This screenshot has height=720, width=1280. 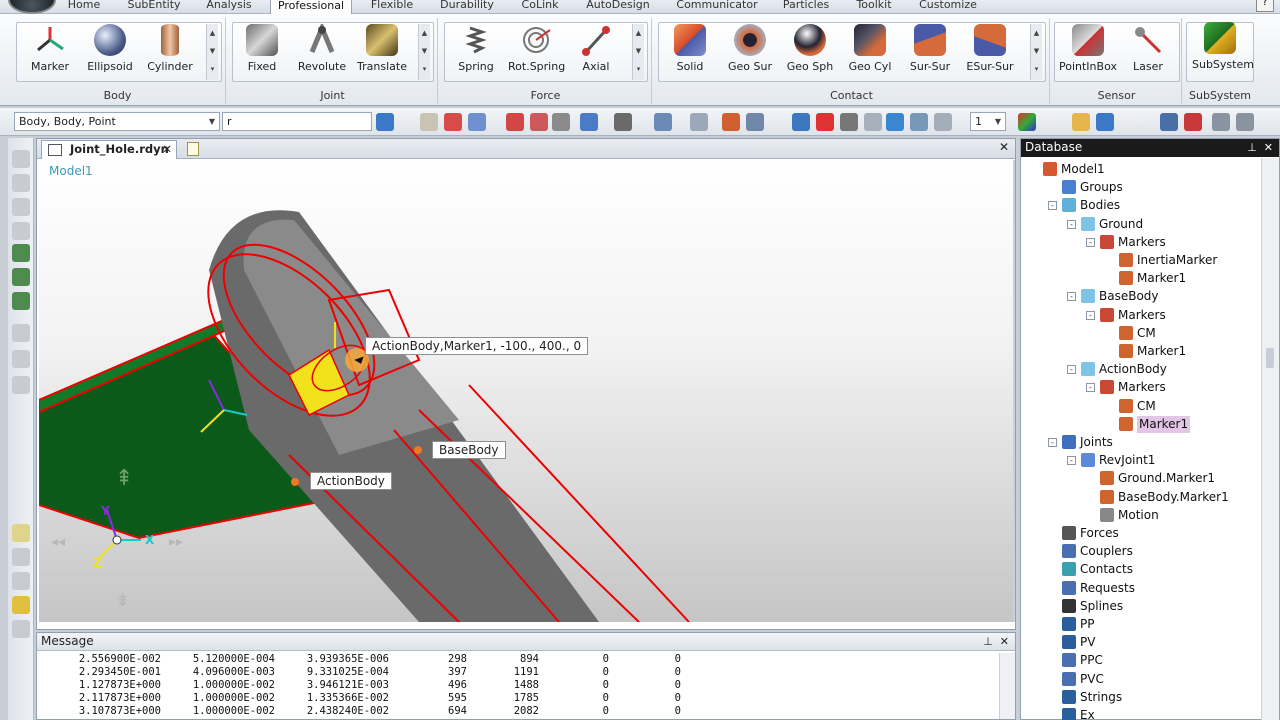 What do you see at coordinates (988, 121) in the screenshot?
I see `count-combo: 1 ▼` at bounding box center [988, 121].